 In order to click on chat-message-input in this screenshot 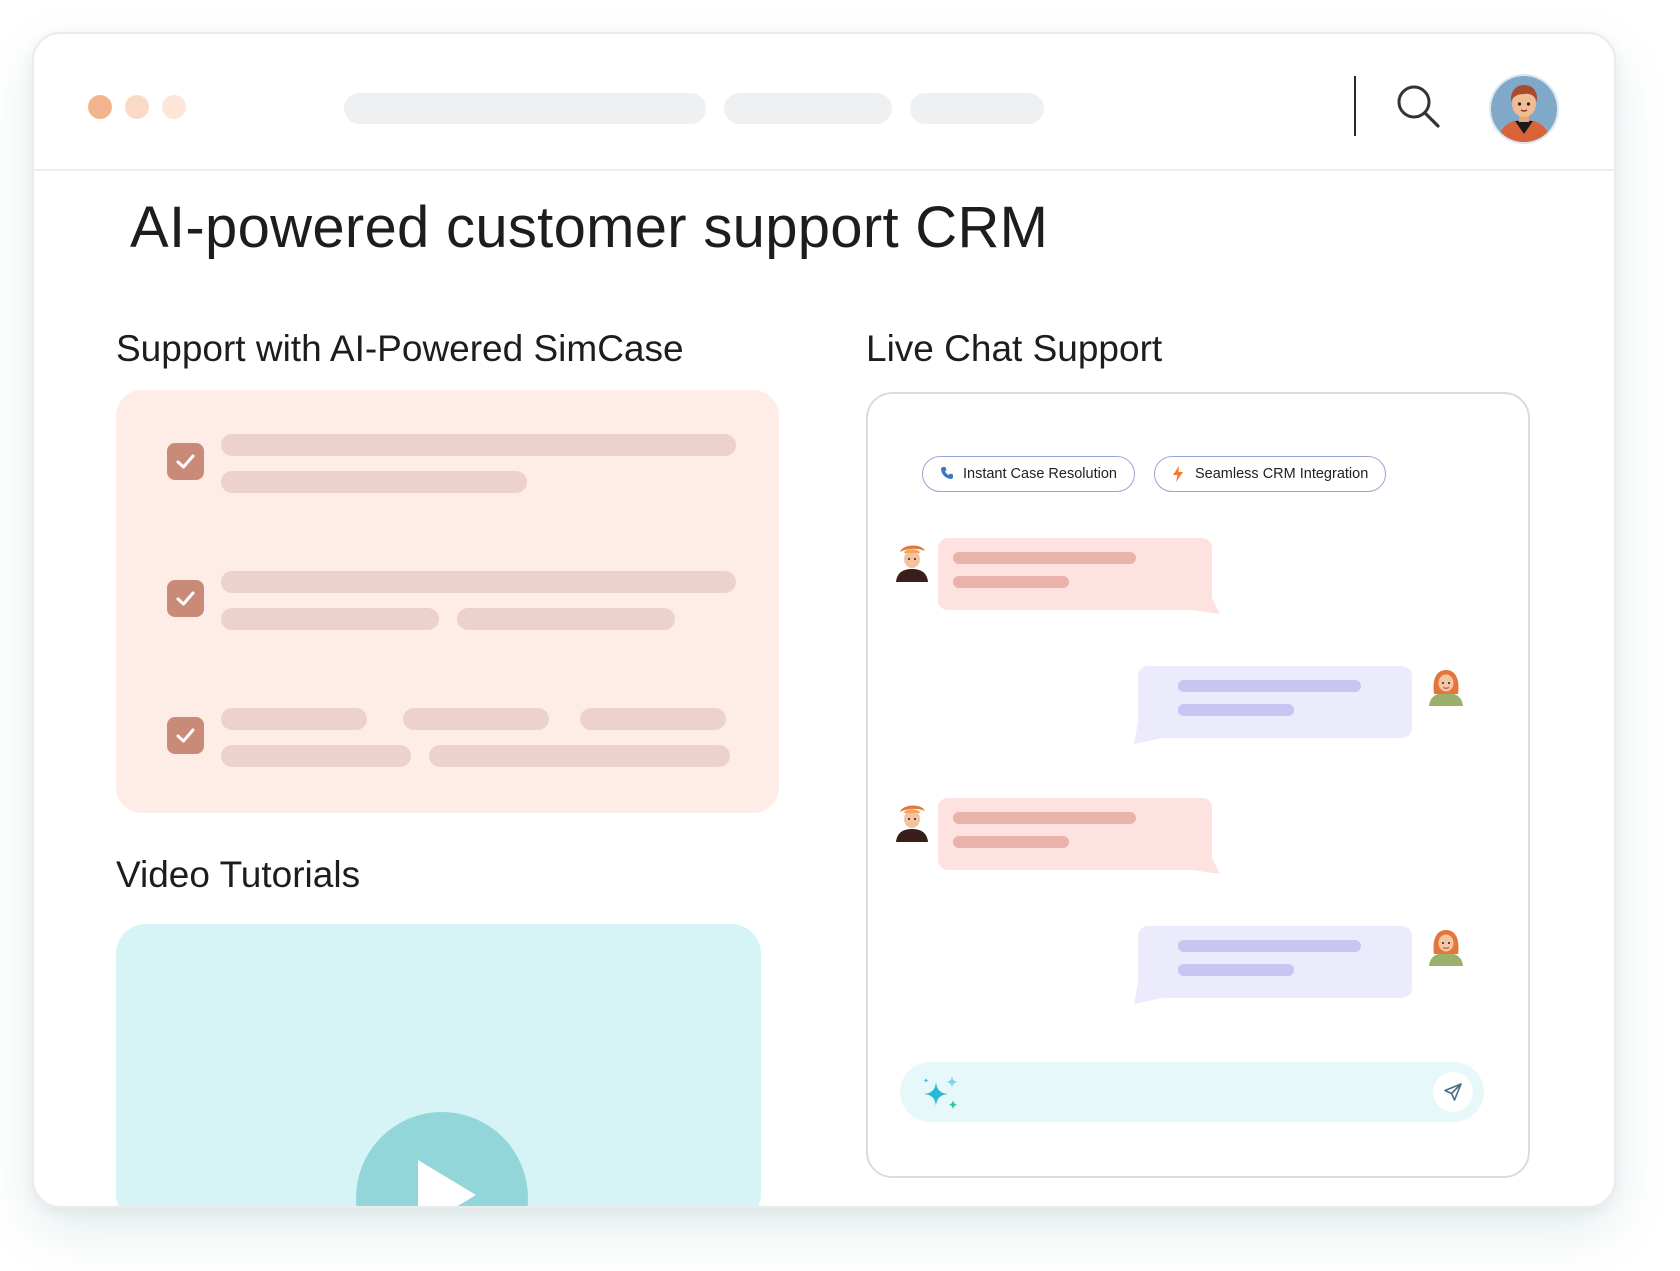, I will do `click(1192, 1092)`.